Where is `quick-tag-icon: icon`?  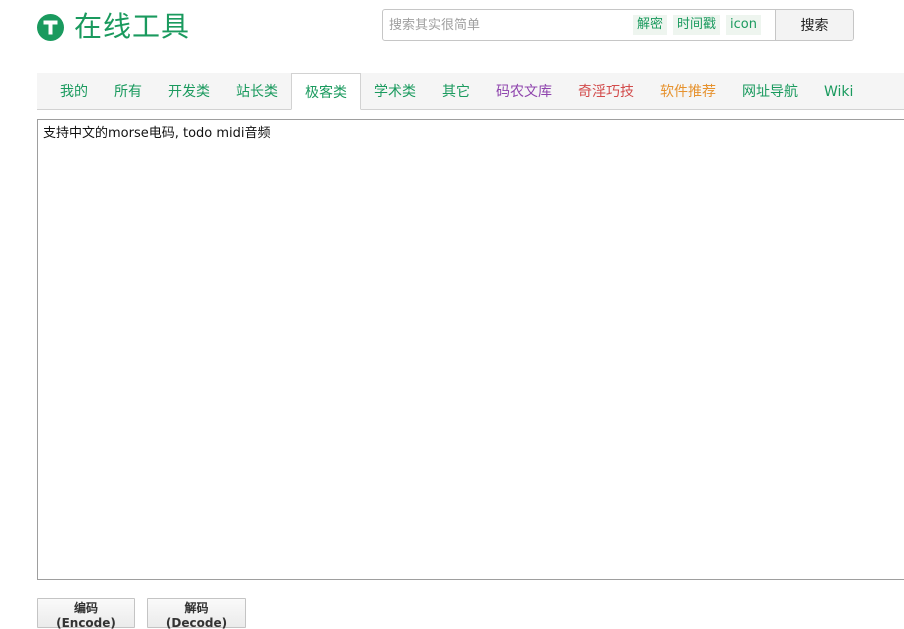
quick-tag-icon: icon is located at coordinates (743, 25).